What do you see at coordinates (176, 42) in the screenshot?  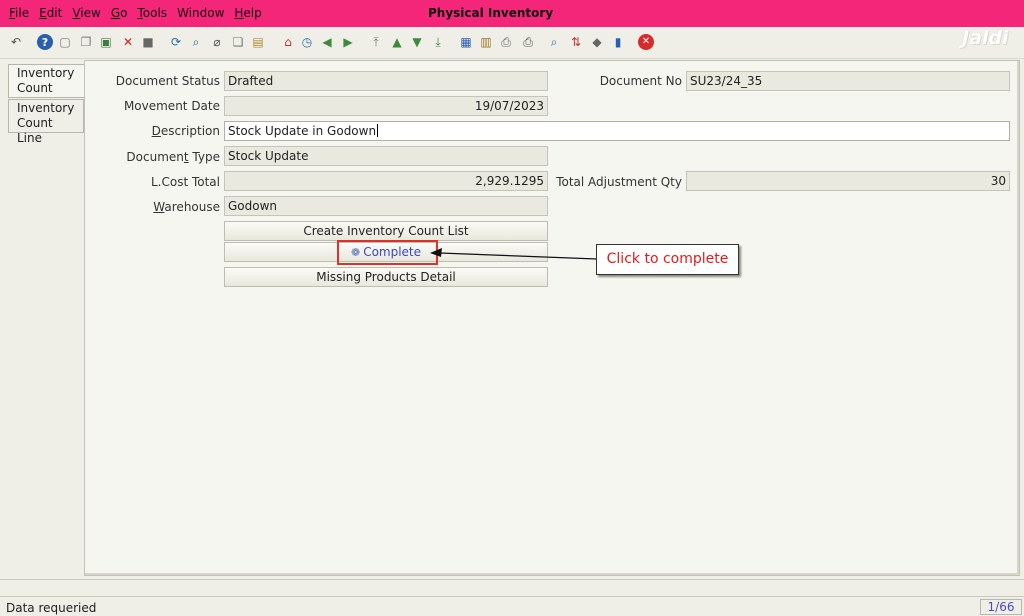 I see `refresh-icon: ⟳` at bounding box center [176, 42].